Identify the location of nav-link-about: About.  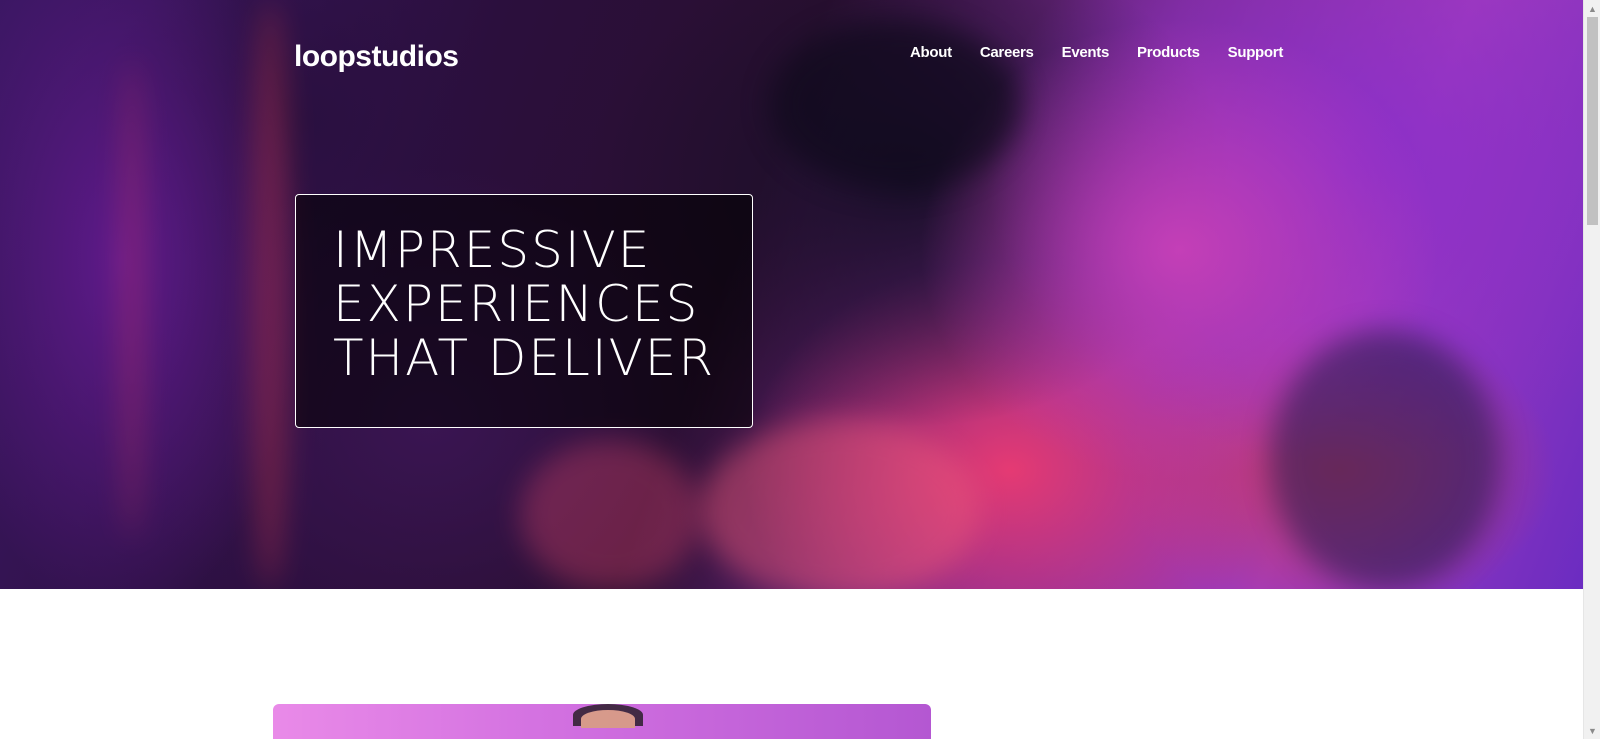
(931, 52).